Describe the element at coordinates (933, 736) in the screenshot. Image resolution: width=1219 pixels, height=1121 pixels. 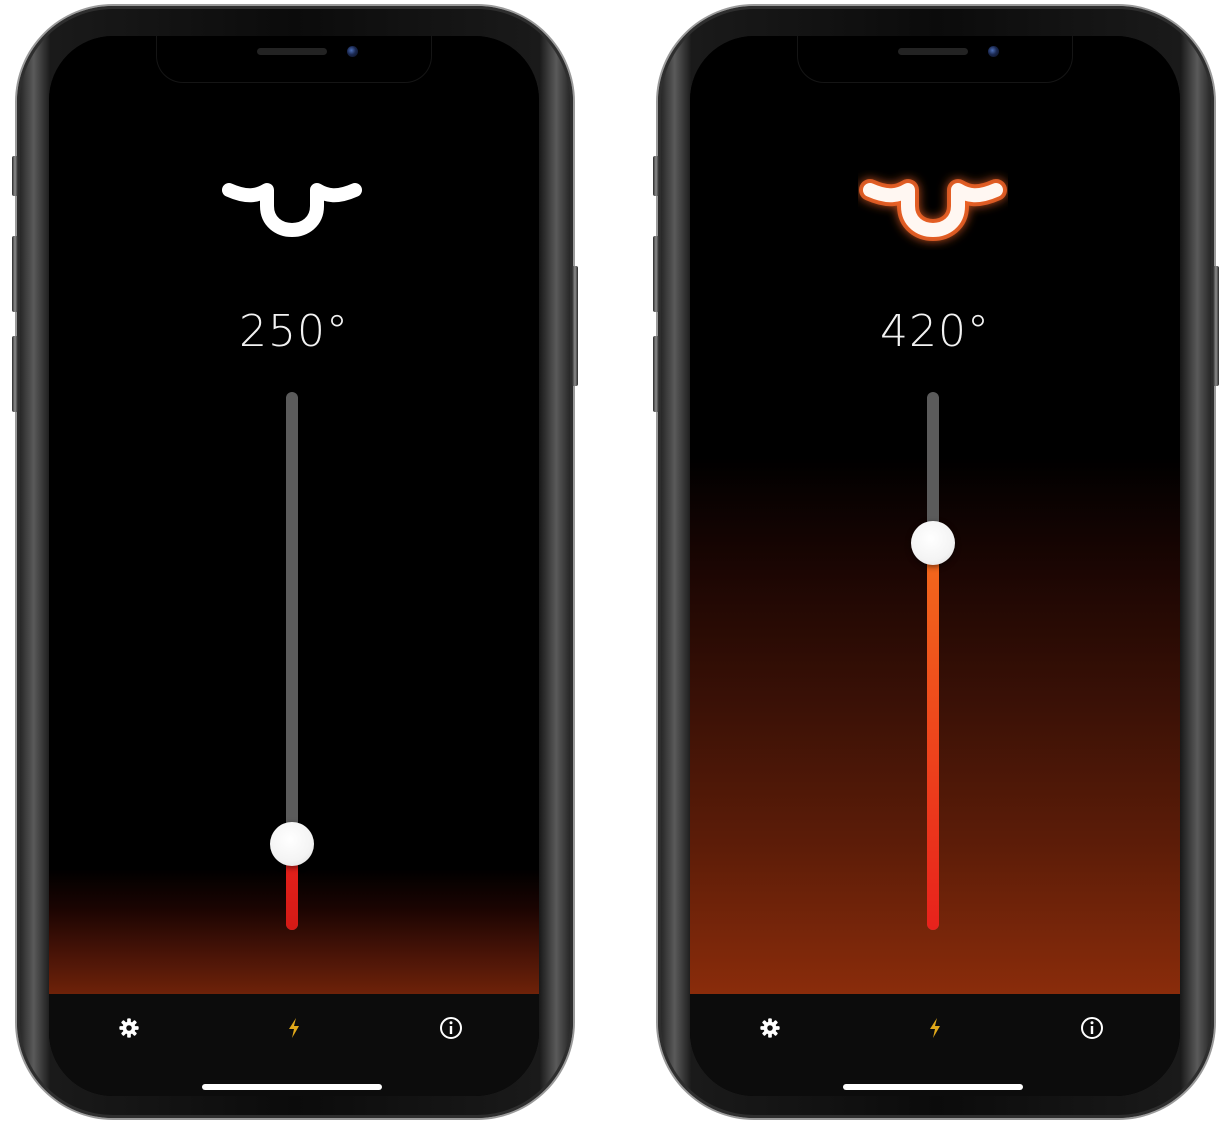
I see `temperature-slider-fill` at that location.